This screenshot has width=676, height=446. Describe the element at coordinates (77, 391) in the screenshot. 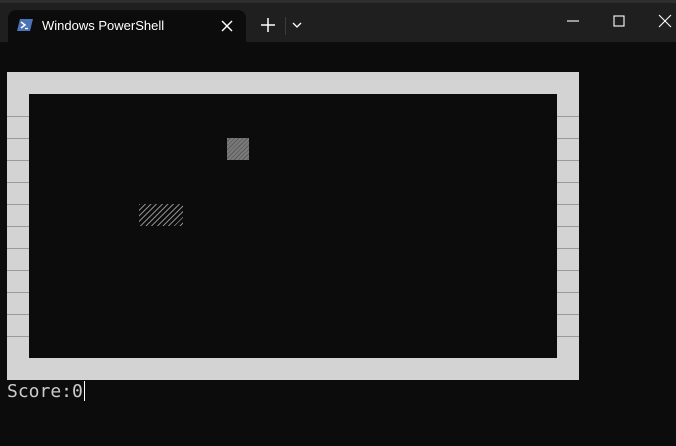

I see `score-value: 0` at that location.